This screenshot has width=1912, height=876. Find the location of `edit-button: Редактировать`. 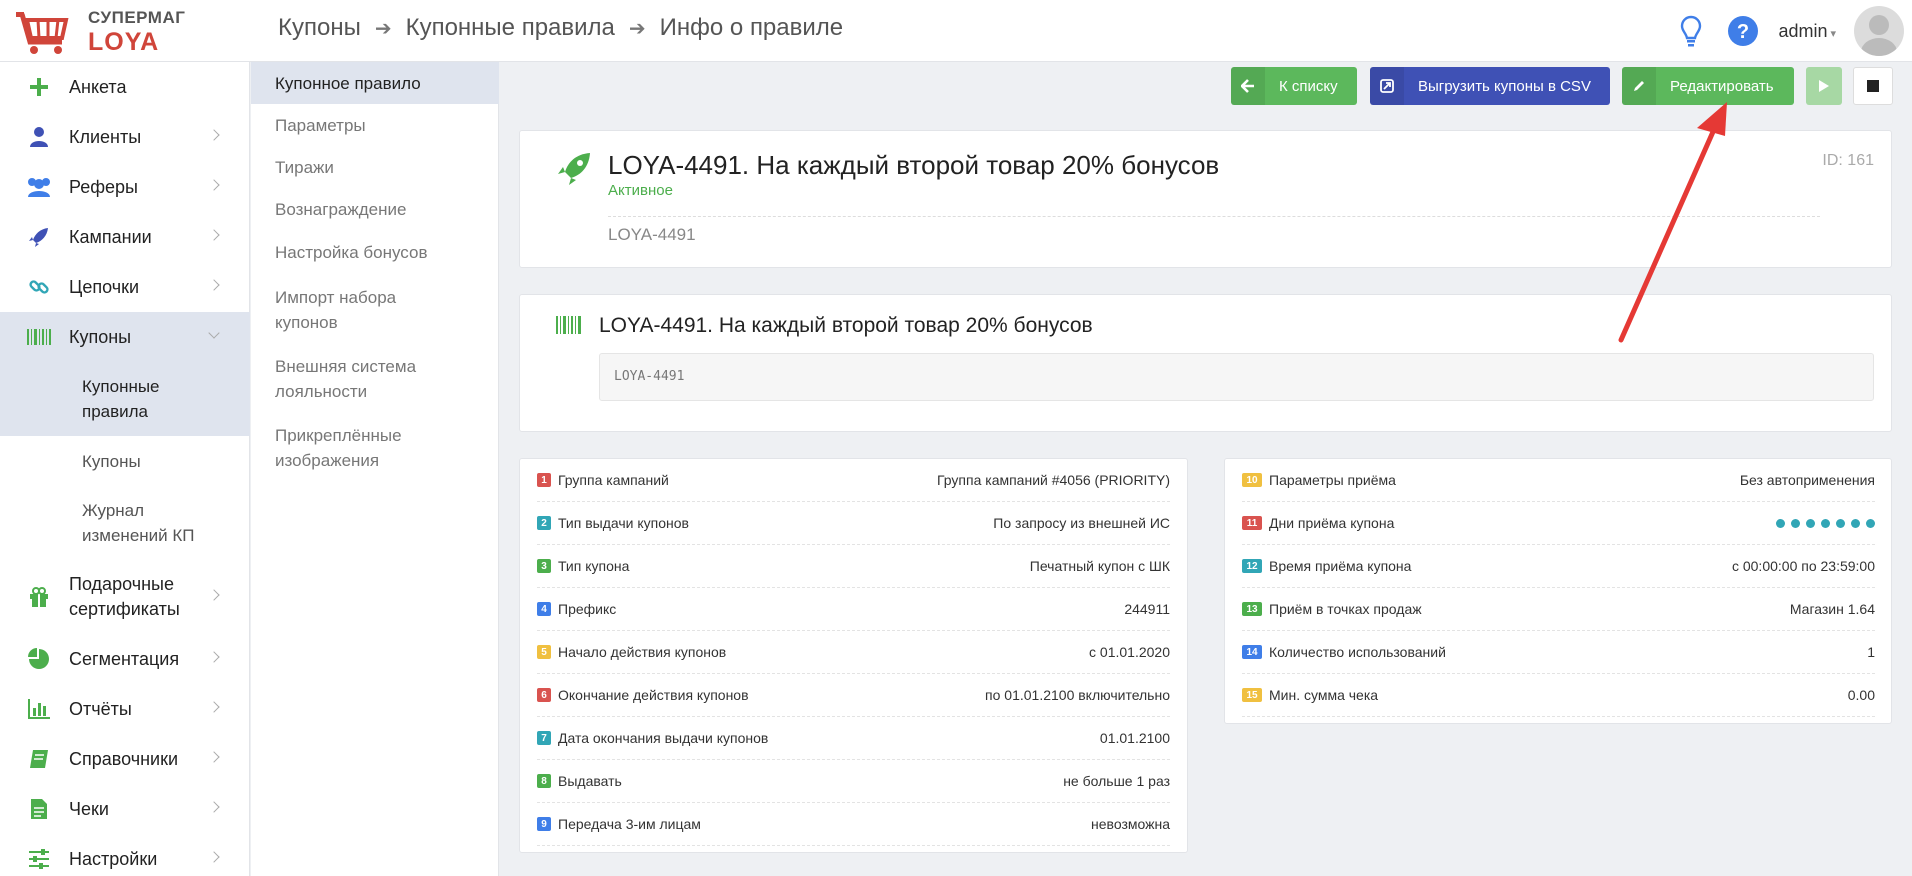

edit-button: Редактировать is located at coordinates (1708, 86).